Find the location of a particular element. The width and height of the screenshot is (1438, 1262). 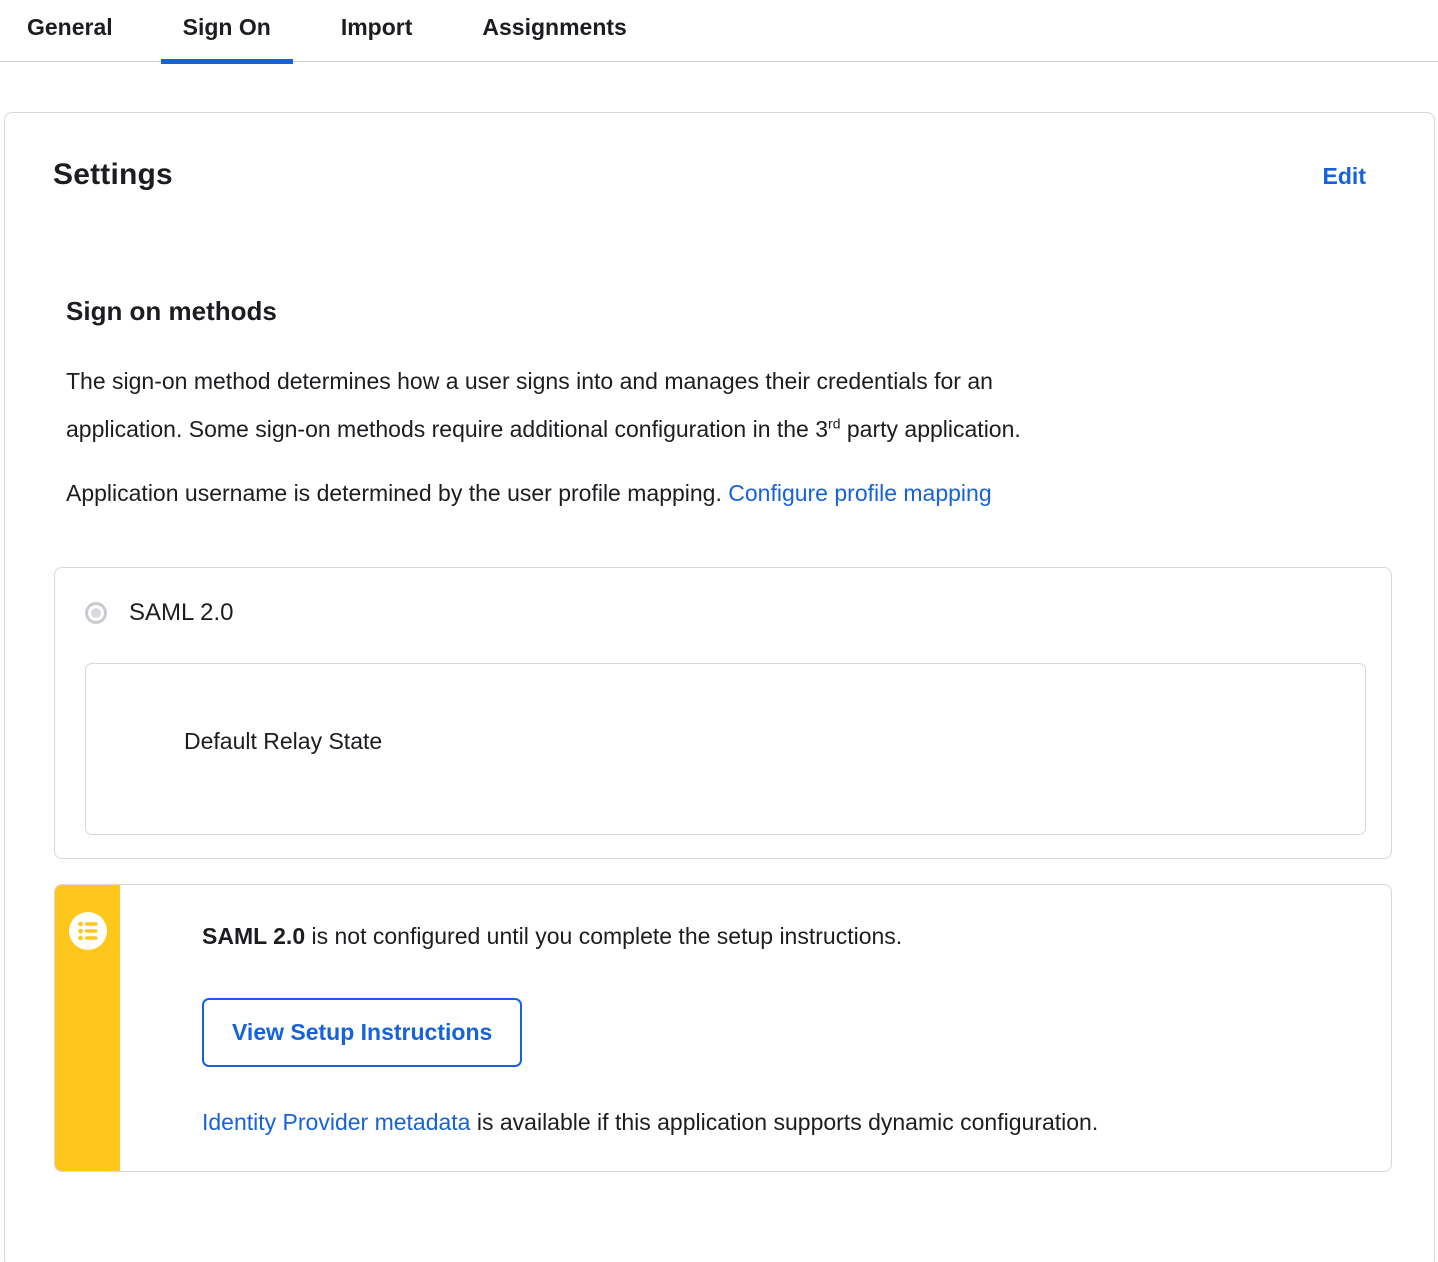

radio-dot is located at coordinates (96, 613).